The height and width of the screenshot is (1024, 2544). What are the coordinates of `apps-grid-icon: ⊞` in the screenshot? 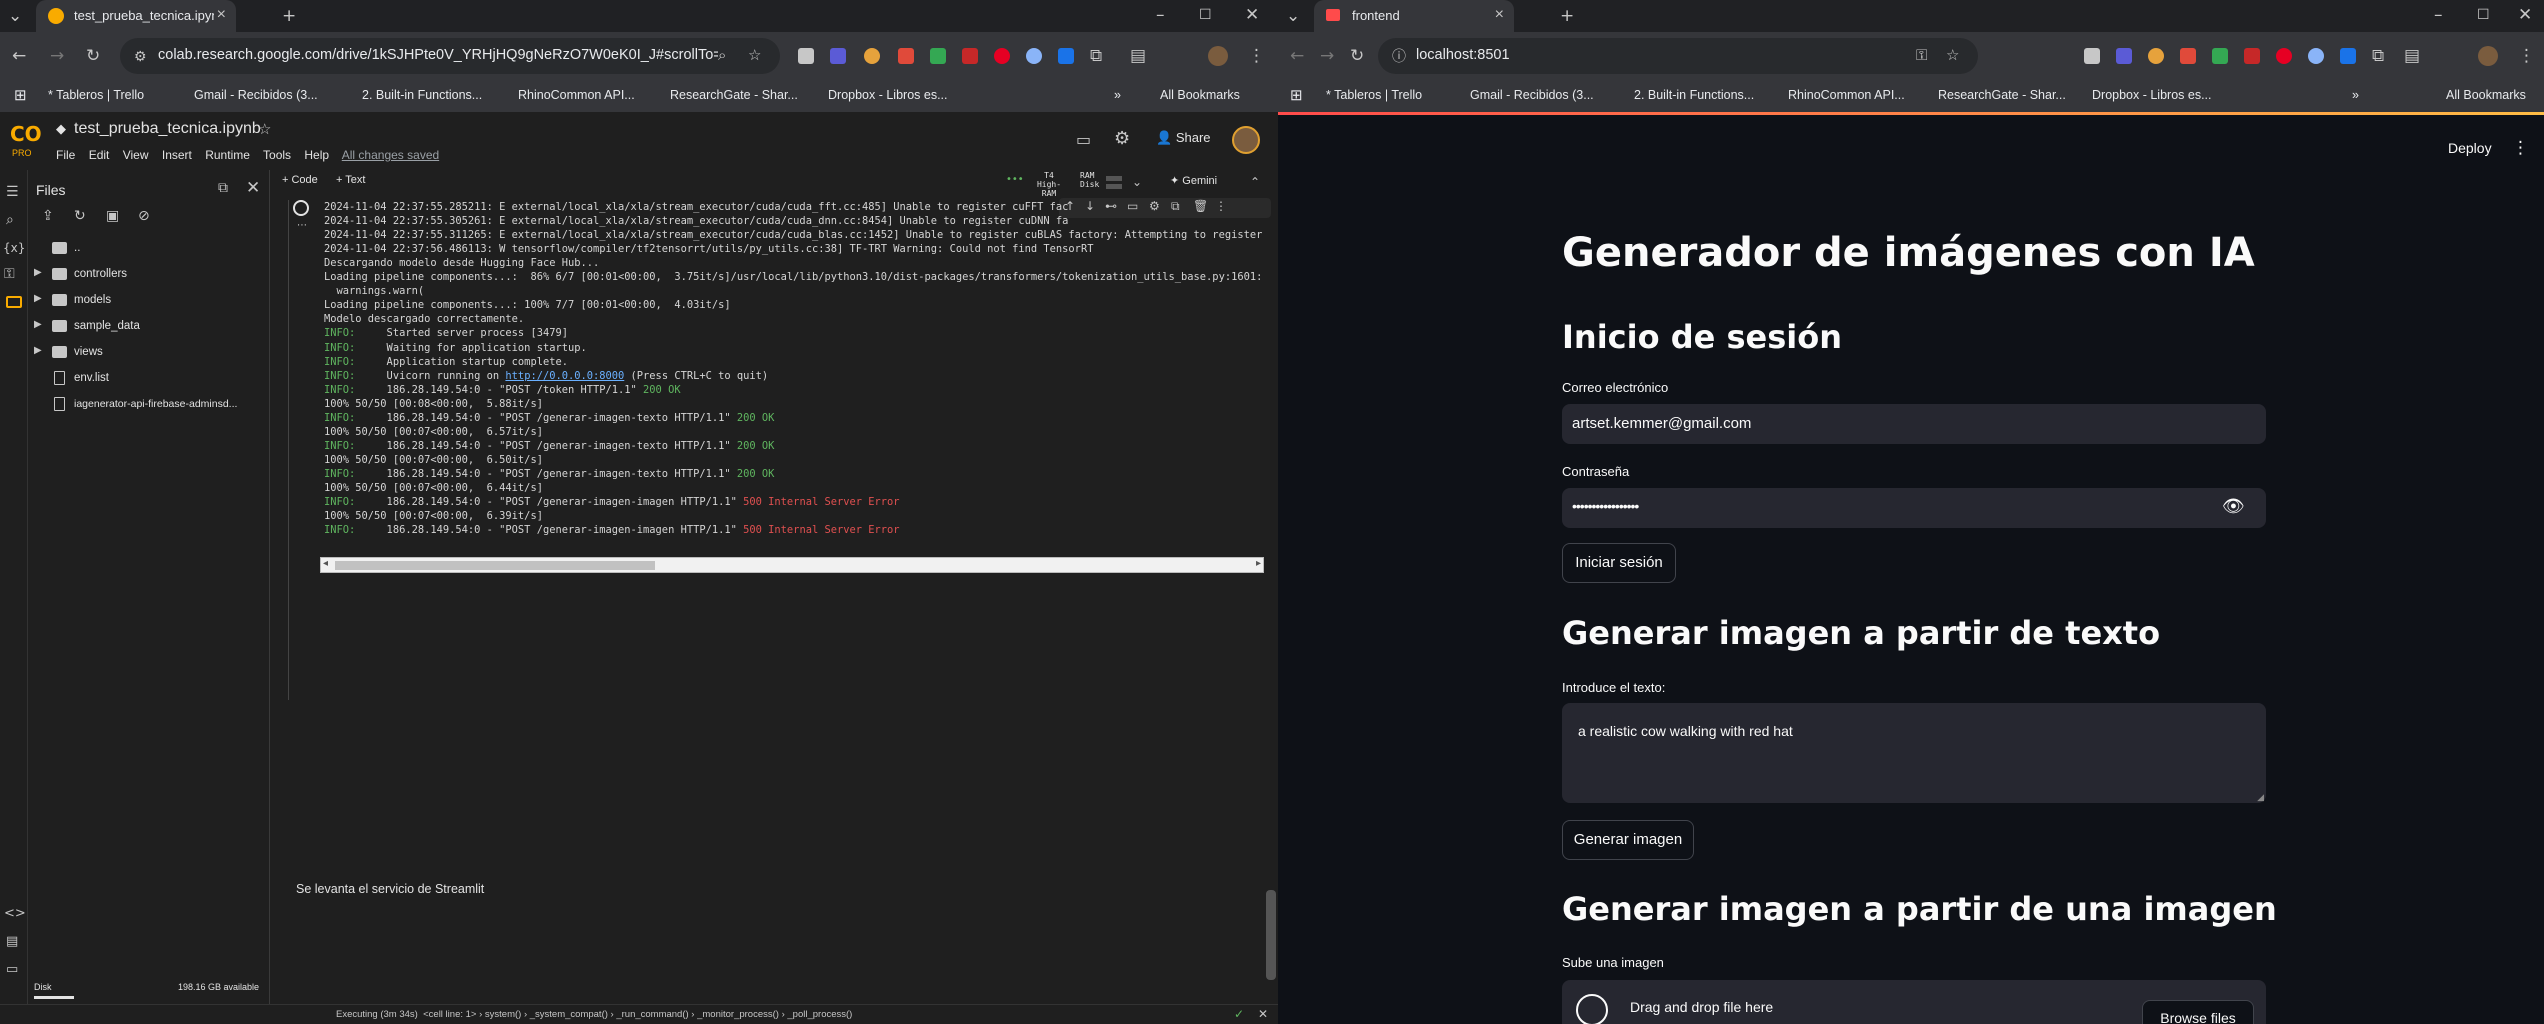 It's located at (20, 96).